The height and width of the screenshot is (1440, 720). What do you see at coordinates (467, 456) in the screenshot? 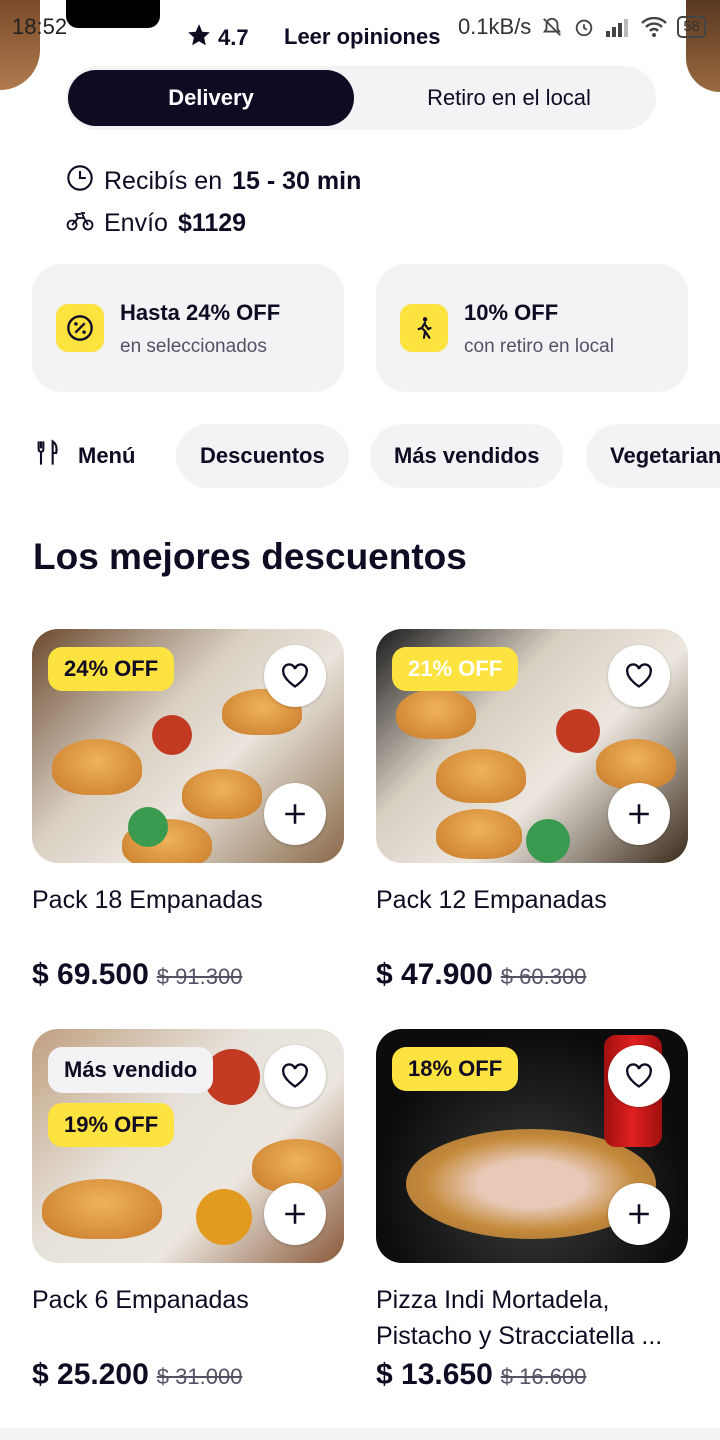
I see `chip-mas-vendidos: Más vendidos` at bounding box center [467, 456].